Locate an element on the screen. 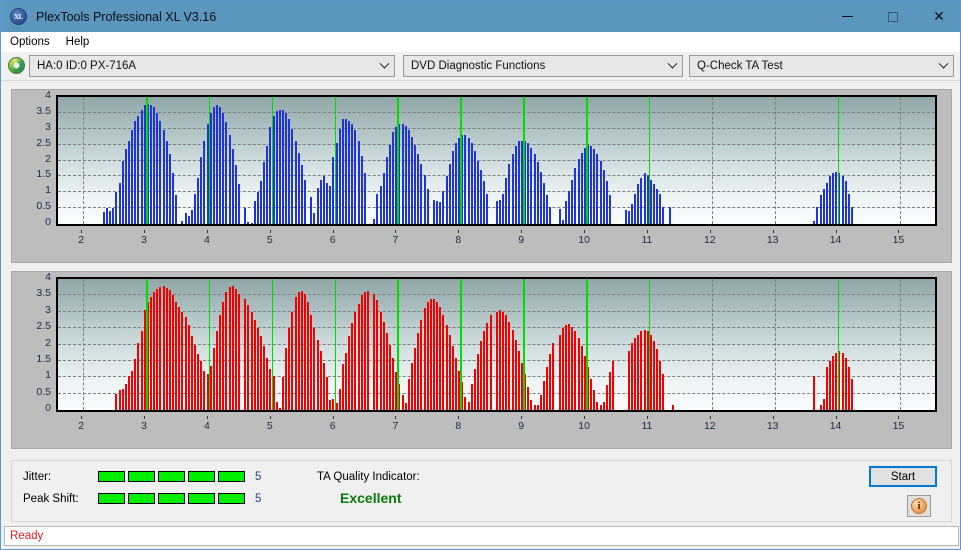  peakshift-chart-x-tick-label: 7 is located at coordinates (395, 426).